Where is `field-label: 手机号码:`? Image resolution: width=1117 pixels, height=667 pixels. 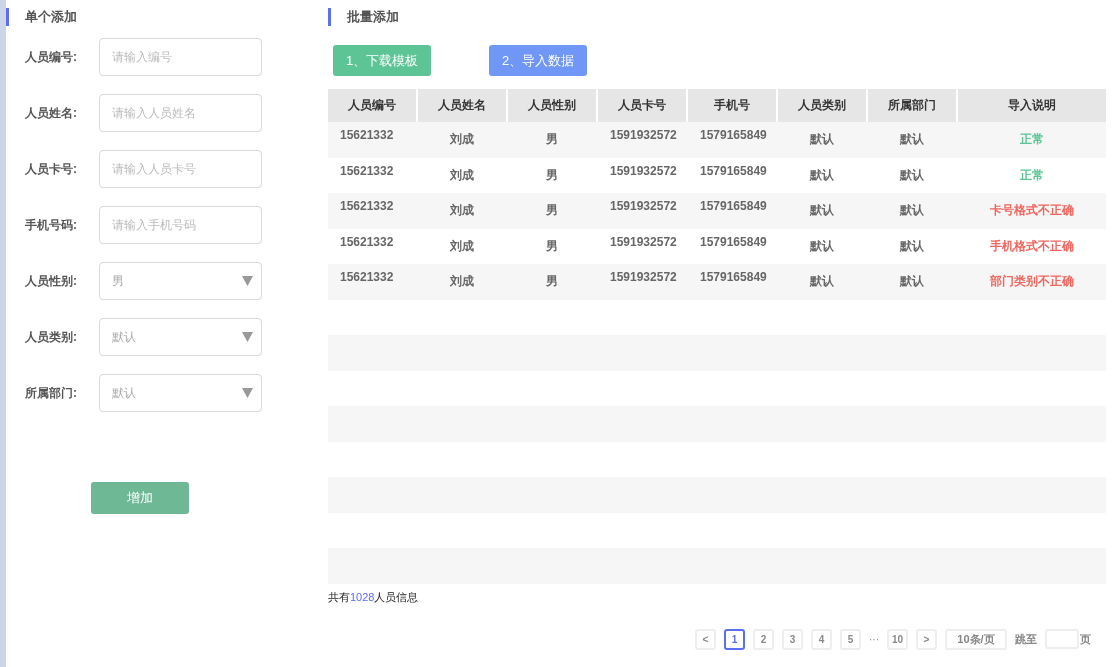 field-label: 手机号码: is located at coordinates (51, 225).